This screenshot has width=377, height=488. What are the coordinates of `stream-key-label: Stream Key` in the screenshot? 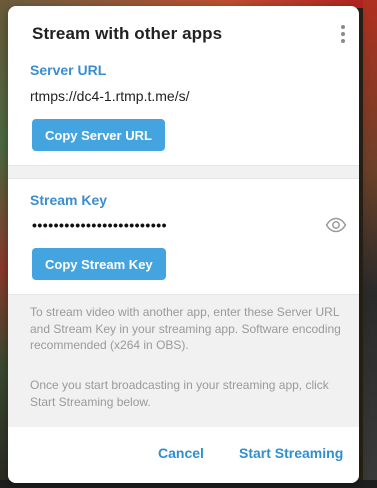 It's located at (69, 200).